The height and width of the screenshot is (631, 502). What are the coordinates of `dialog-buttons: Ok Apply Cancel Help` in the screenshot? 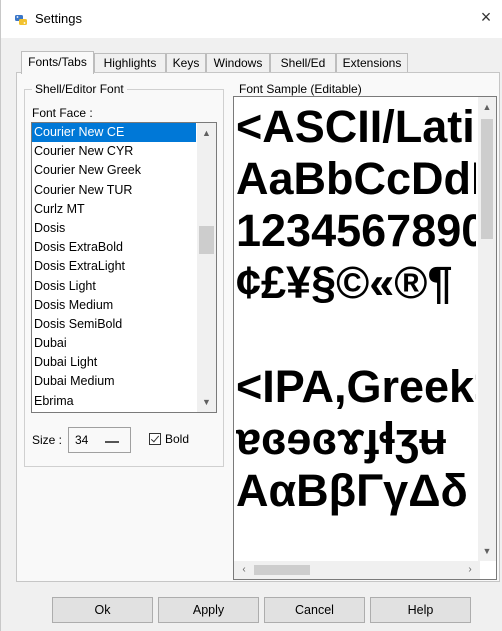 It's located at (251, 611).